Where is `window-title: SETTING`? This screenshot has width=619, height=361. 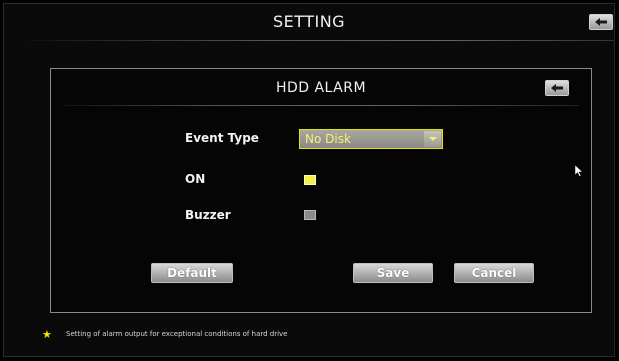
window-title: SETTING is located at coordinates (309, 21).